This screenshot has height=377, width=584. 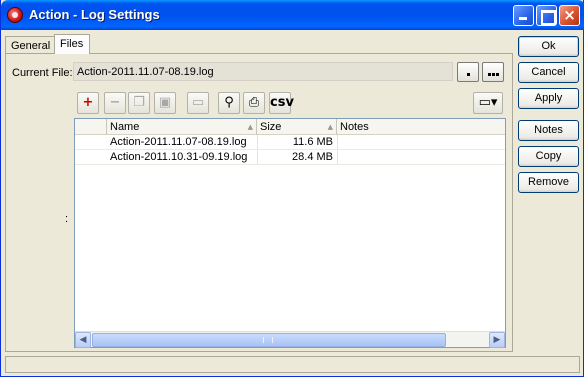 I want to click on print-icon: ⎙, so click(x=254, y=102).